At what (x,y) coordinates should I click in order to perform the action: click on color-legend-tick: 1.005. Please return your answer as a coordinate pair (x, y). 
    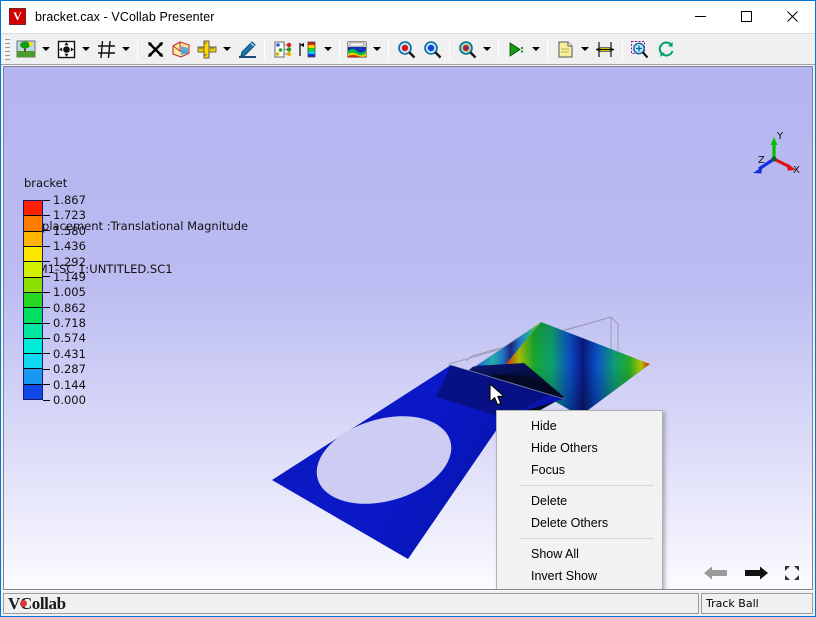
    Looking at the image, I should click on (64, 292).